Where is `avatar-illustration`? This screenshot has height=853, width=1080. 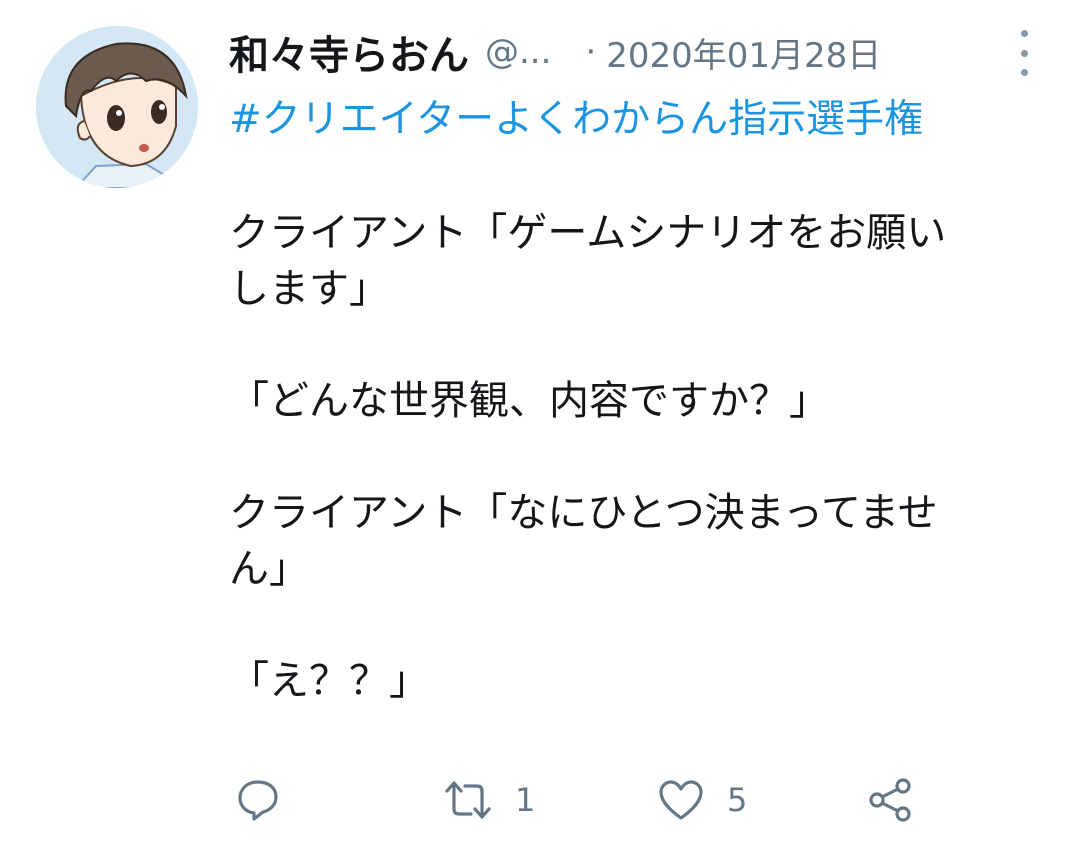 avatar-illustration is located at coordinates (117, 107).